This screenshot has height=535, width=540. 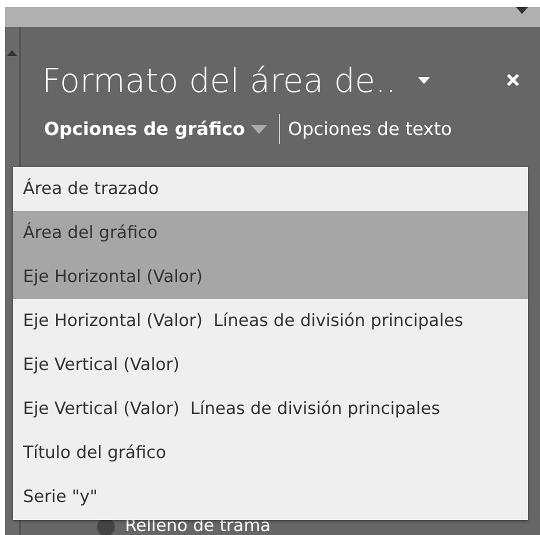 I want to click on tab: Opciones de gráfico, so click(x=148, y=129).